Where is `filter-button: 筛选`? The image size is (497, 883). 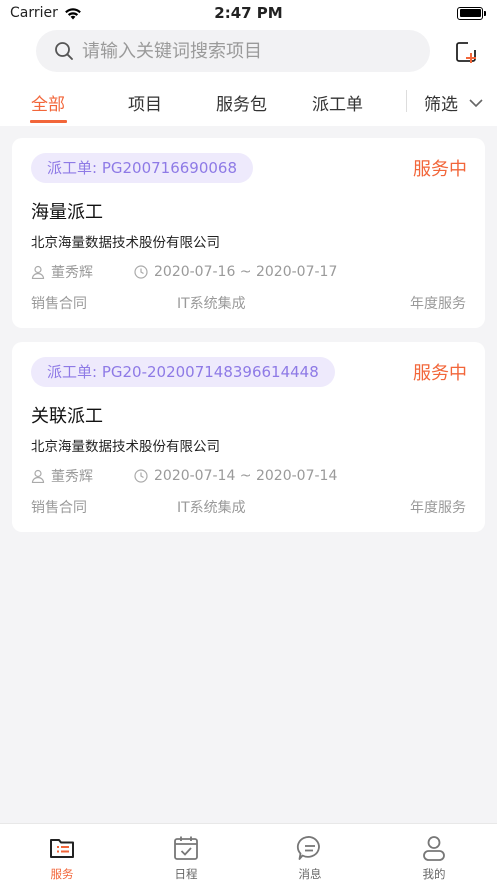 filter-button: 筛选 is located at coordinates (454, 102).